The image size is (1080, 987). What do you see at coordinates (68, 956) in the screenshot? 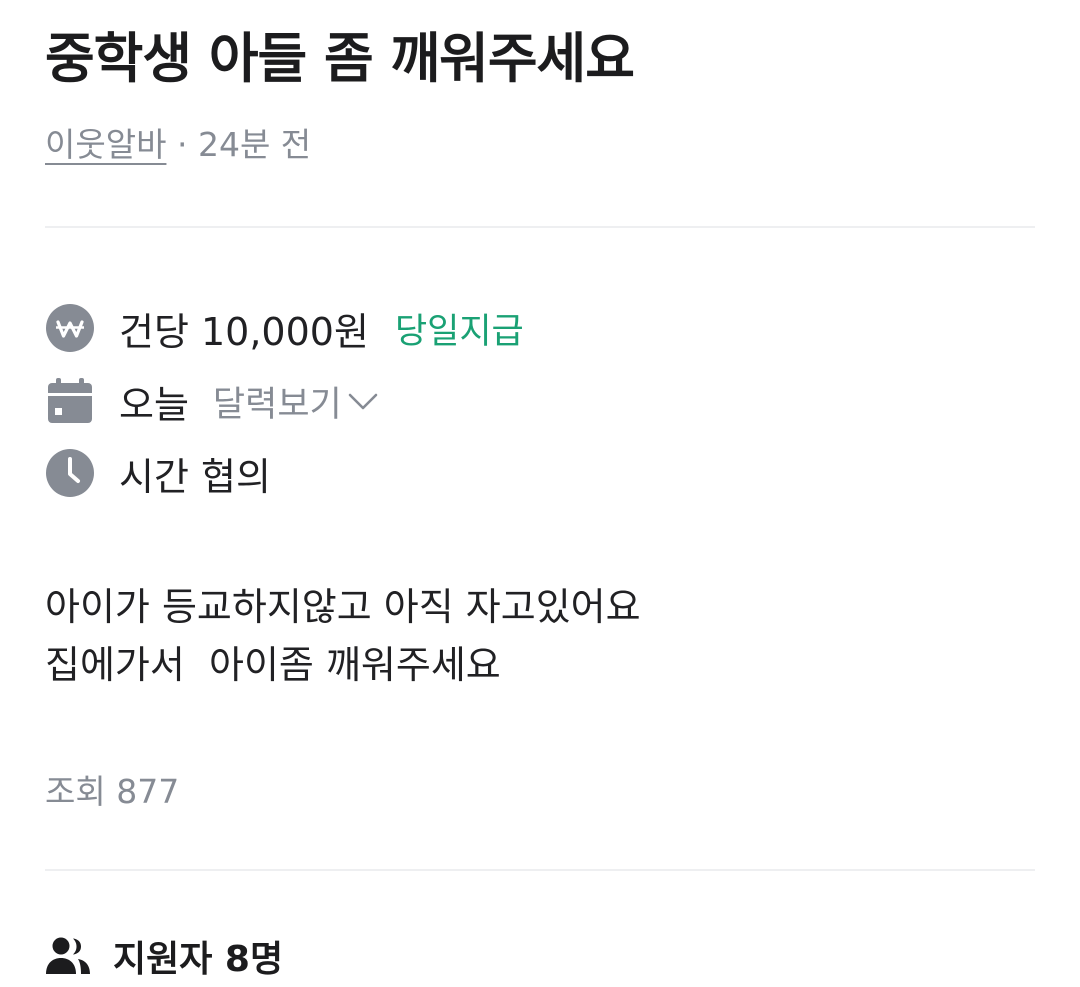
I see `people-icon` at bounding box center [68, 956].